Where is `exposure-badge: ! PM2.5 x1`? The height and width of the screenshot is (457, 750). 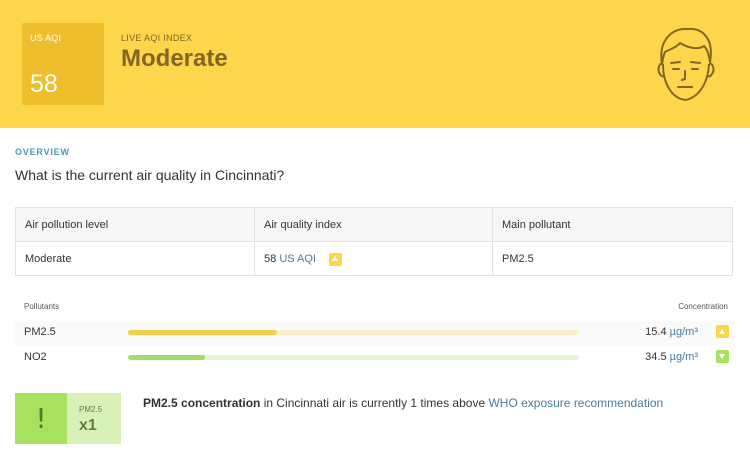 exposure-badge: ! PM2.5 x1 is located at coordinates (68, 418).